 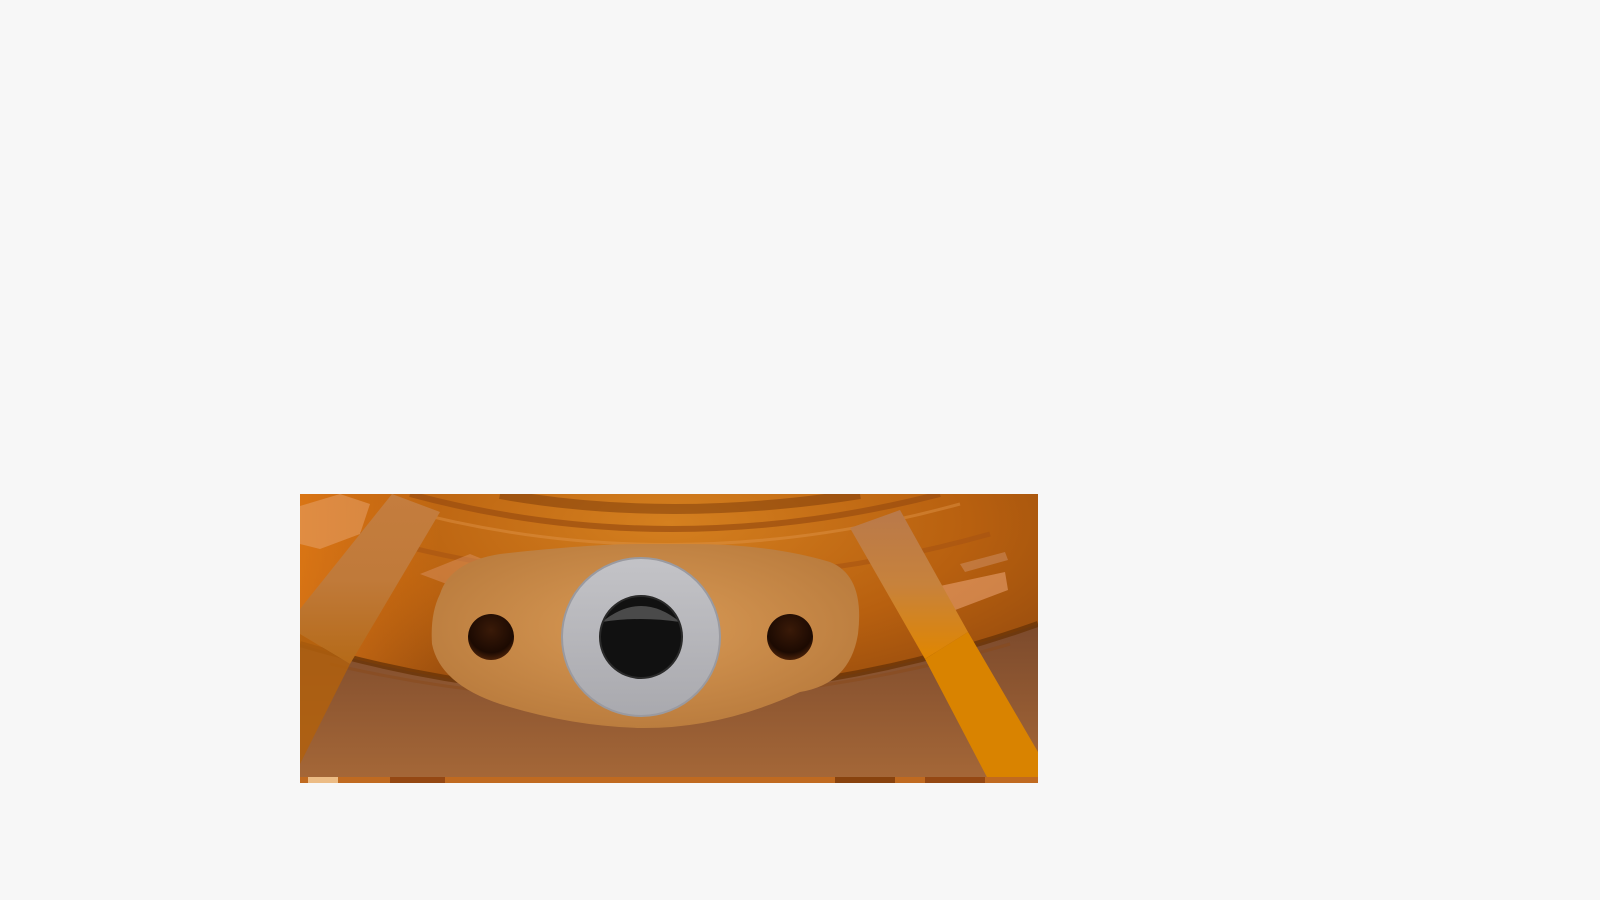 I want to click on bolt-hole-right, so click(x=790, y=637).